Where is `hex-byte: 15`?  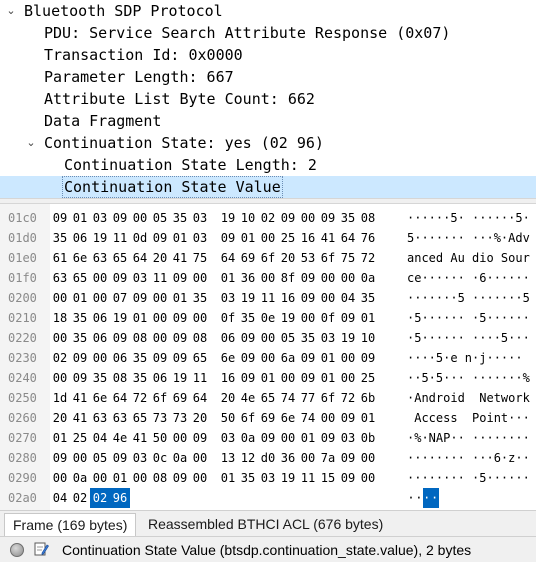
hex-byte: 15 is located at coordinates (328, 478).